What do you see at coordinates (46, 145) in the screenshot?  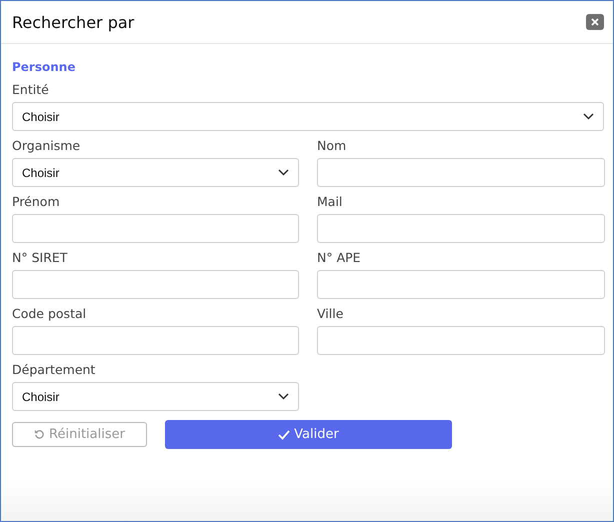 I see `field-label: Organisme` at bounding box center [46, 145].